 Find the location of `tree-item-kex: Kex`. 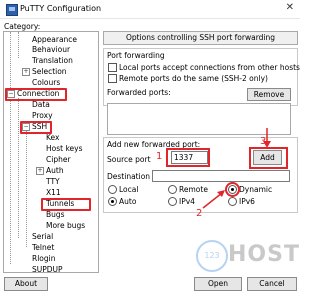

tree-item-kex: Kex is located at coordinates (52, 137).